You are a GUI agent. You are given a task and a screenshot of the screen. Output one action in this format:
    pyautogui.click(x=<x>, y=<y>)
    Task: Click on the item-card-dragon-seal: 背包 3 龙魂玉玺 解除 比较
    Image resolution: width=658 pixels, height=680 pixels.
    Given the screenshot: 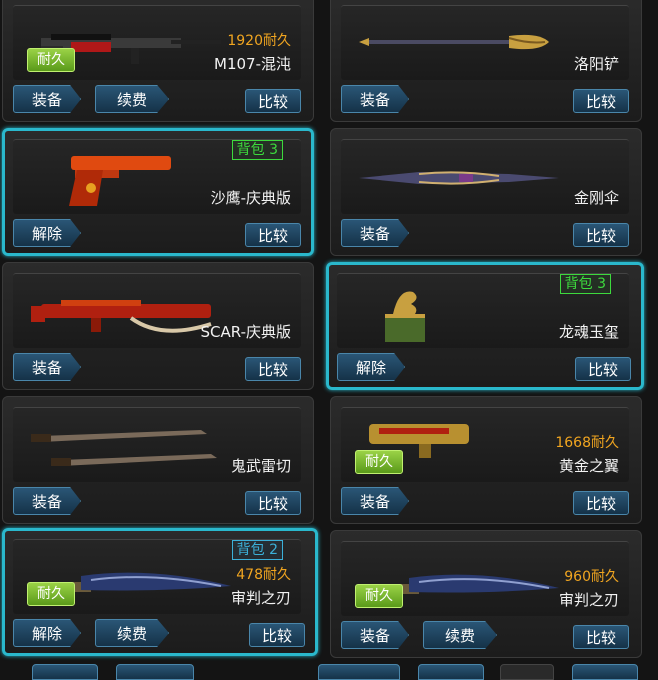 What is the action you would take?
    pyautogui.click(x=485, y=326)
    